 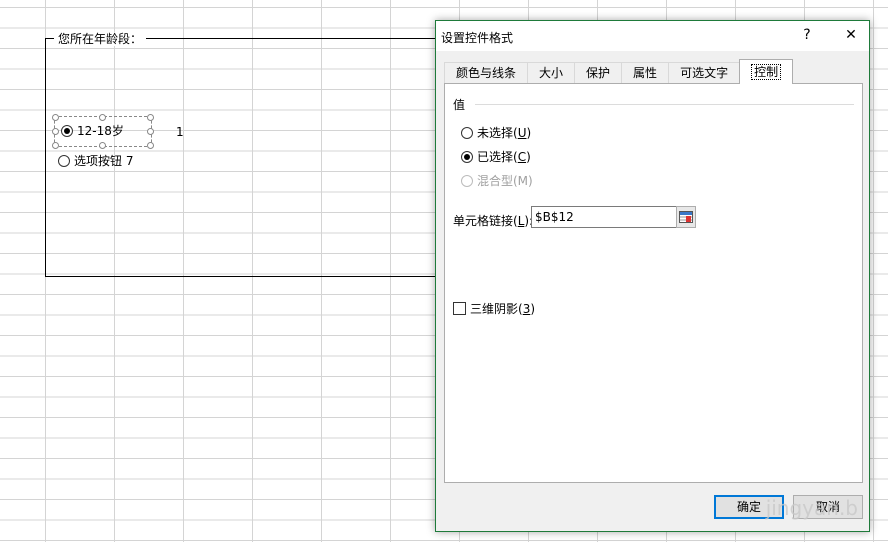 I want to click on tab-control-label: 控制, so click(x=766, y=72).